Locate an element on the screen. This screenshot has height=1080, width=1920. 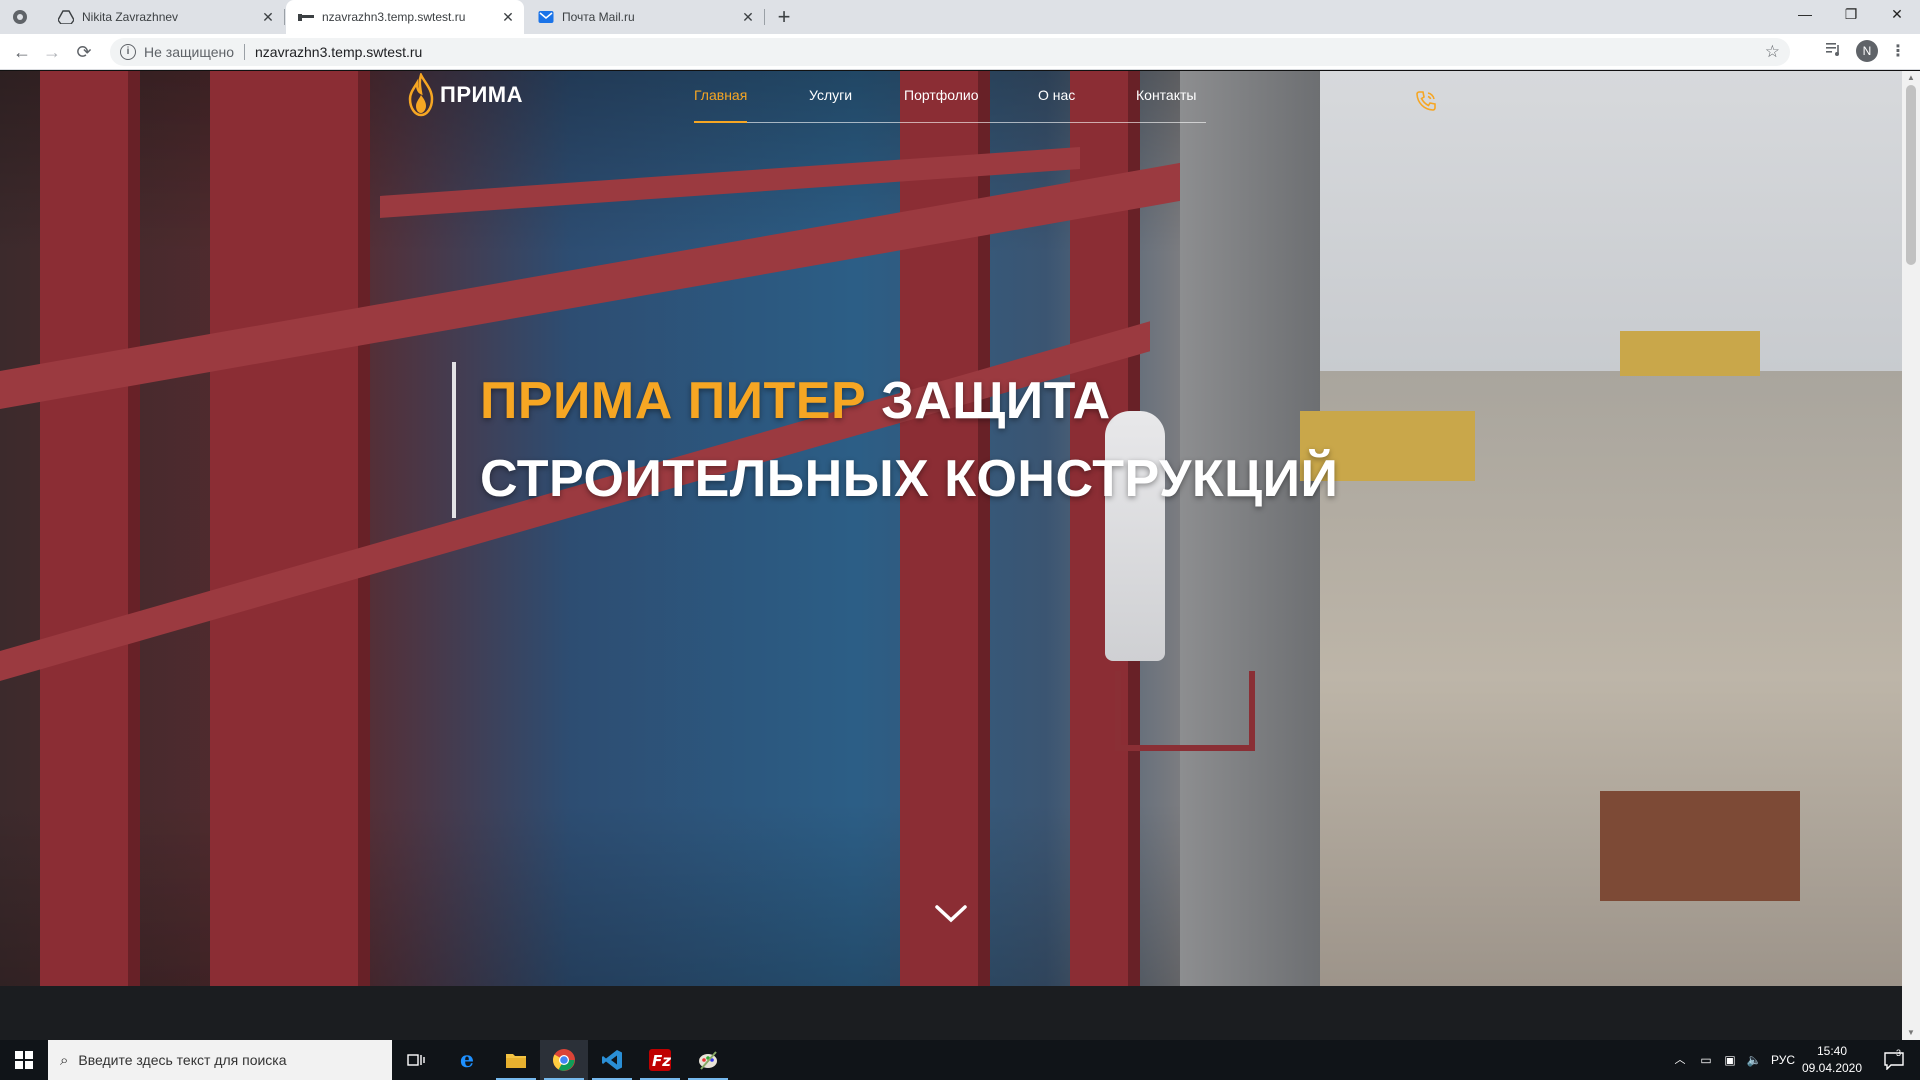
tab-mail: Почта Mail.ru ✕ is located at coordinates (645, 17).